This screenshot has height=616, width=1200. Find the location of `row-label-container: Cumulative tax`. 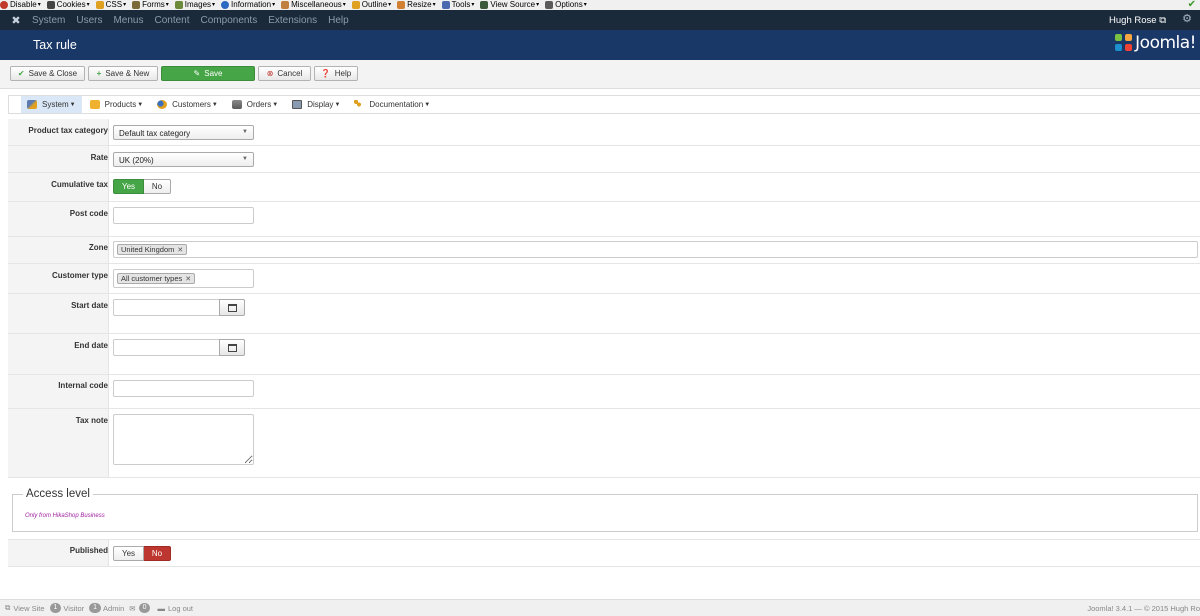

row-label-container: Cumulative tax is located at coordinates (58, 187).